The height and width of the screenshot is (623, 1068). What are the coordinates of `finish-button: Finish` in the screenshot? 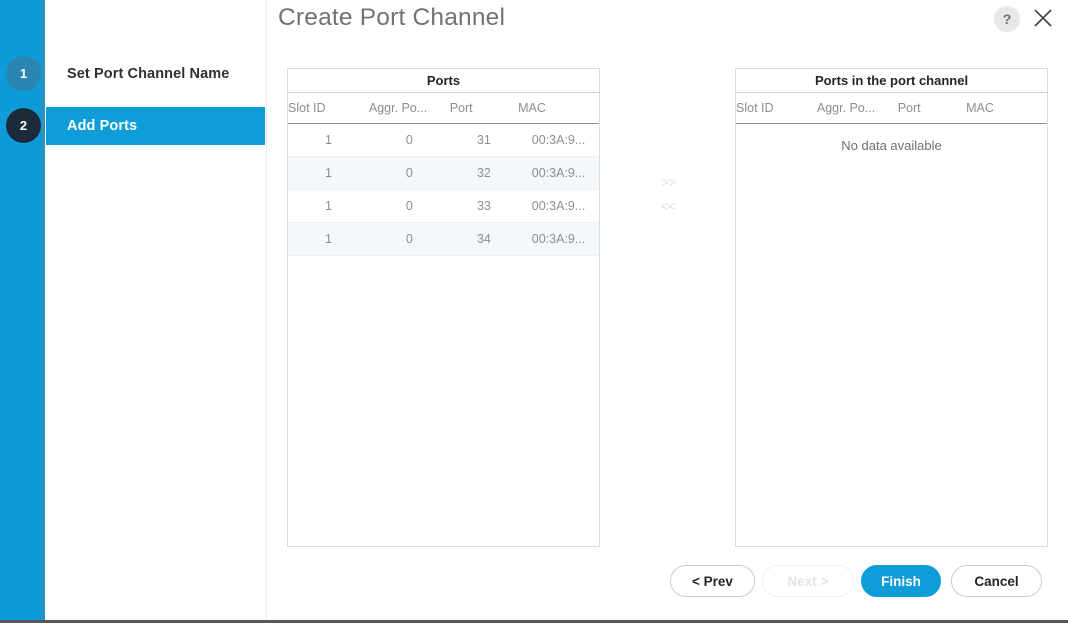 It's located at (901, 581).